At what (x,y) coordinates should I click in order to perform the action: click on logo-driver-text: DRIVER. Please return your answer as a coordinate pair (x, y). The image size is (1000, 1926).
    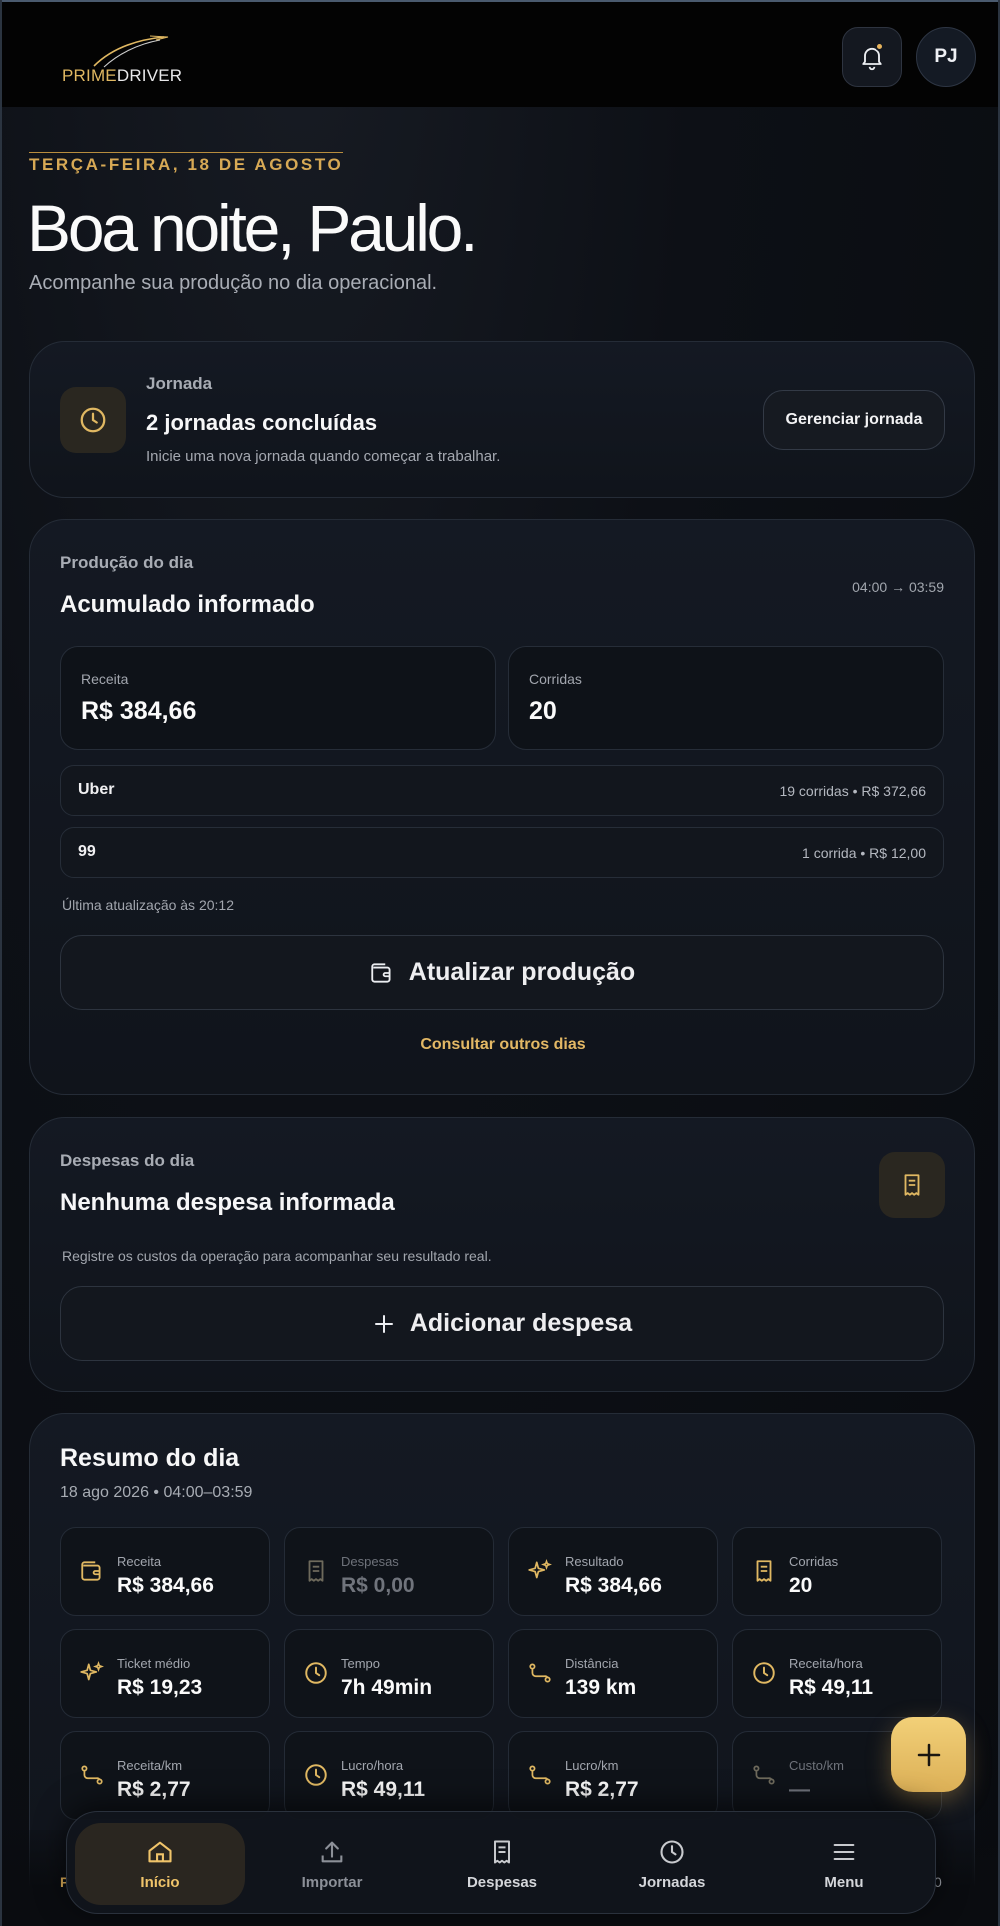
    Looking at the image, I should click on (149, 75).